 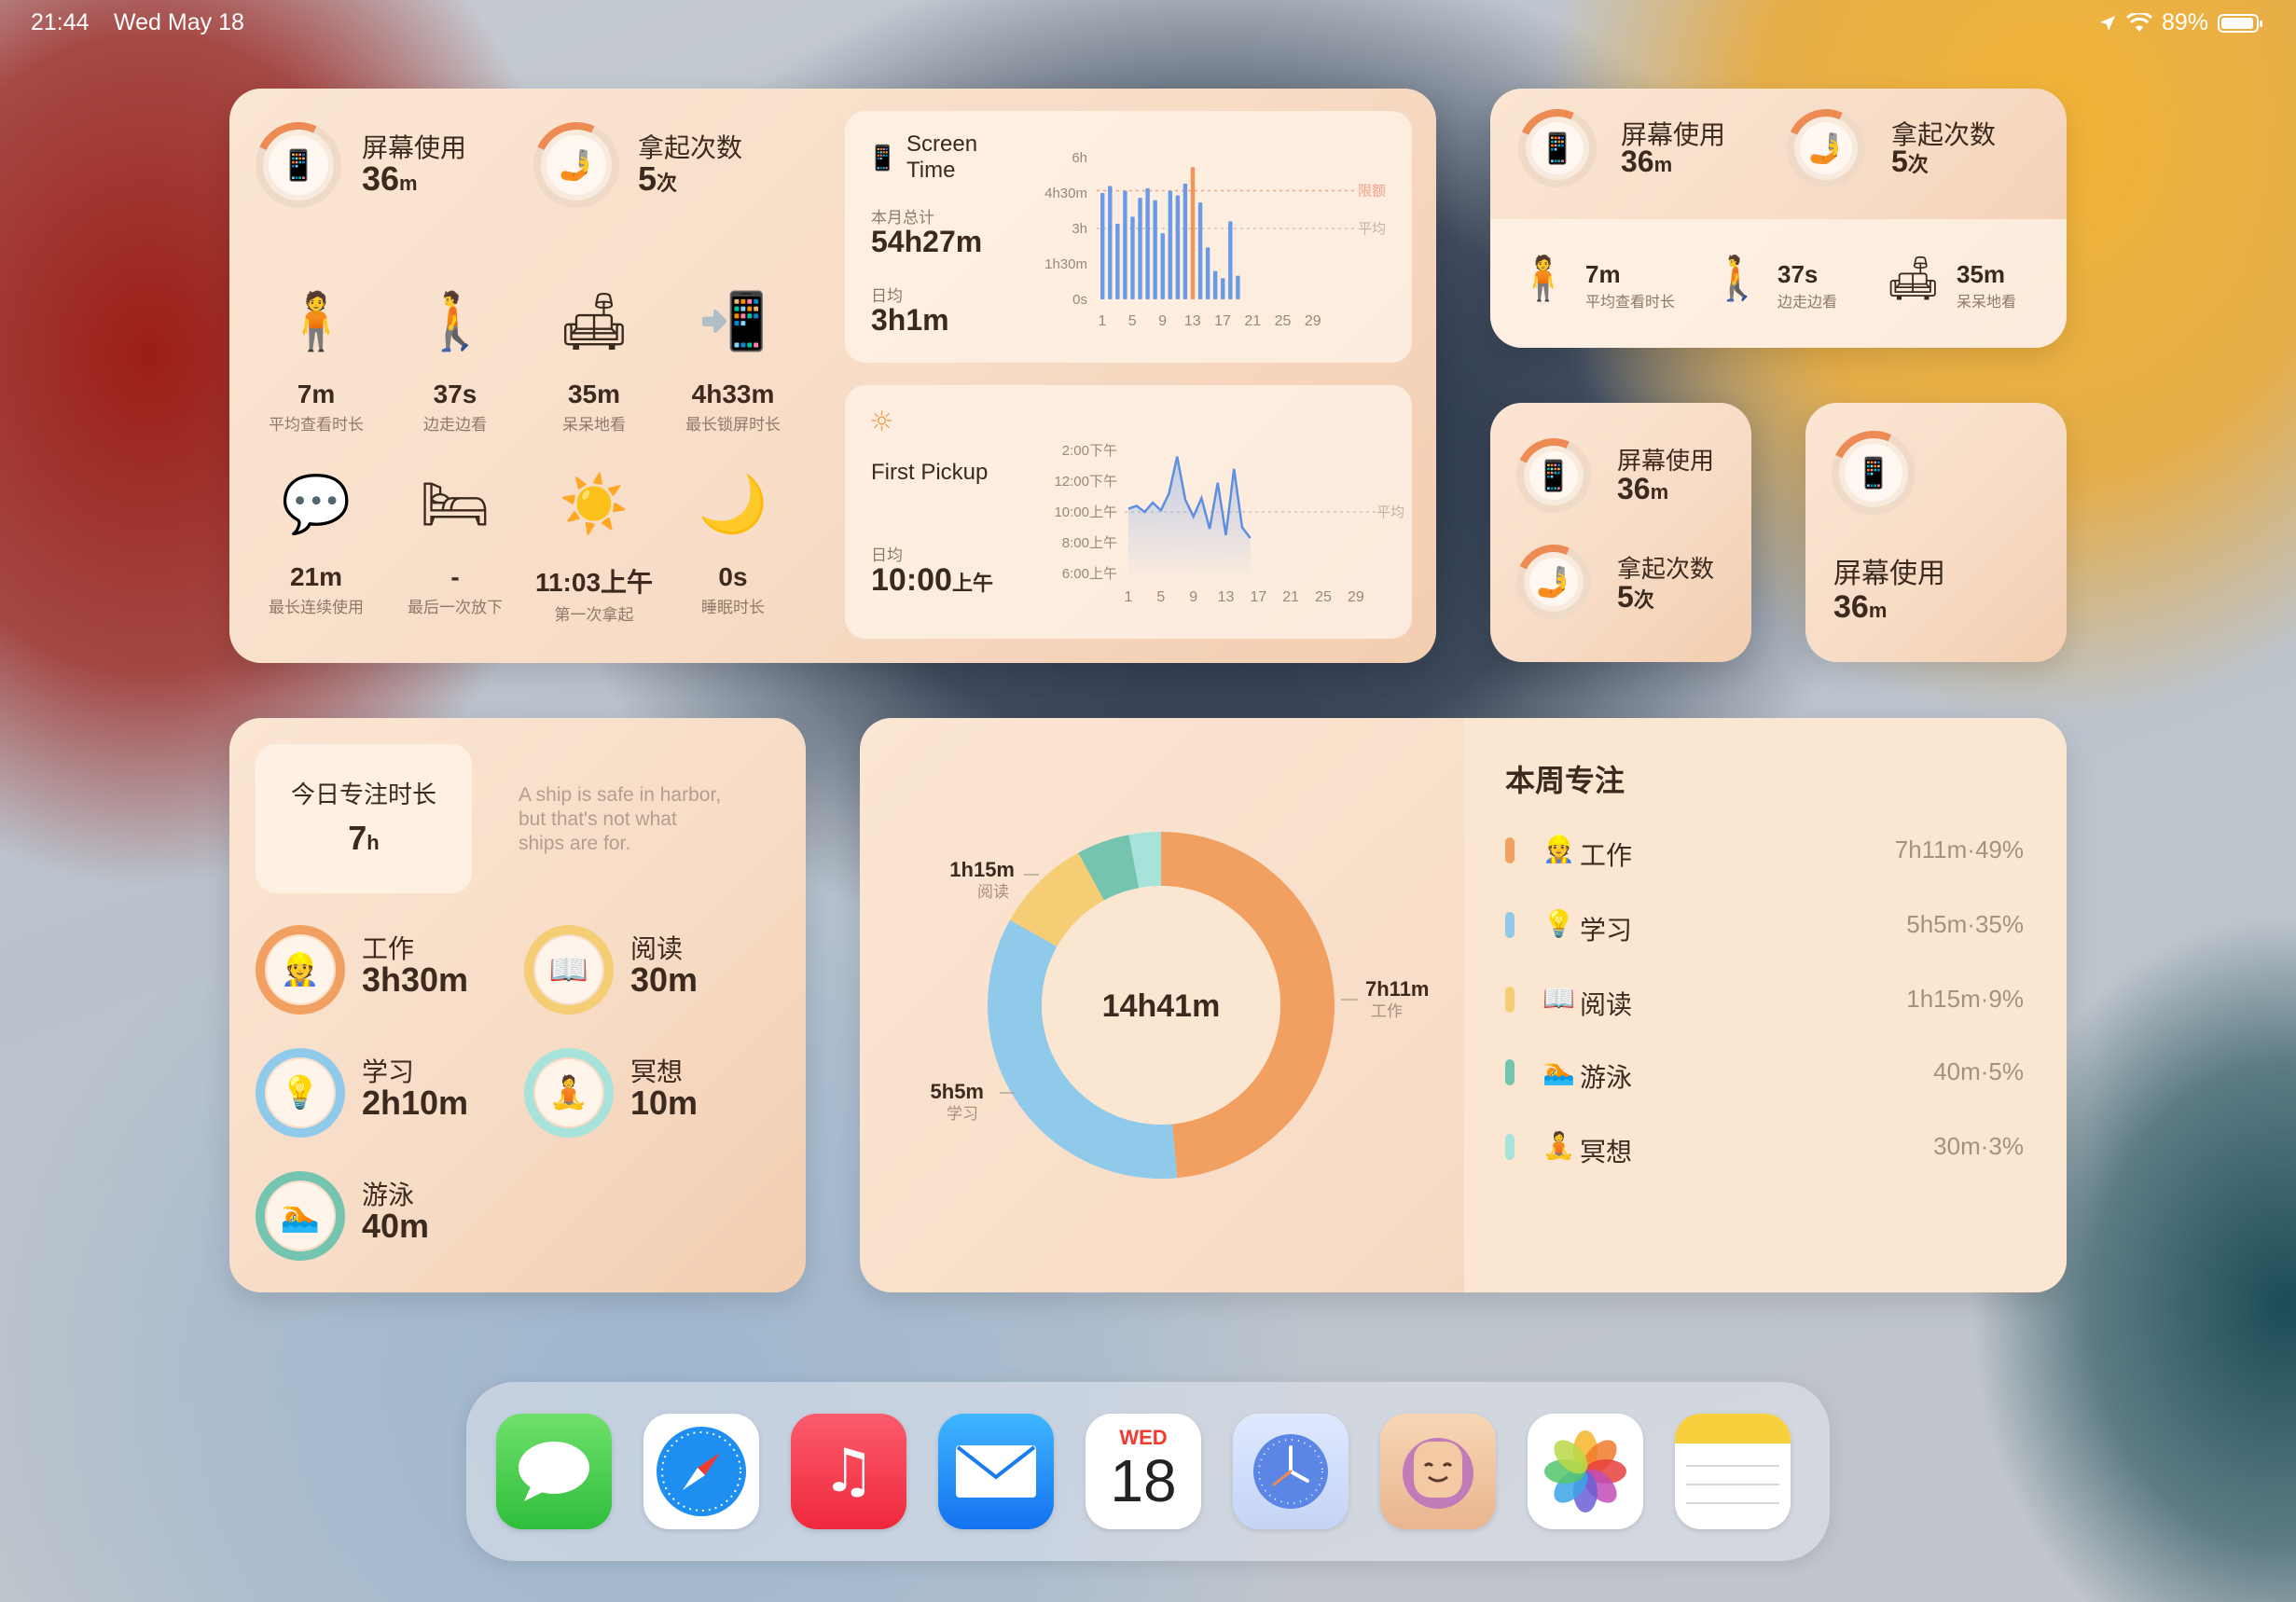 What do you see at coordinates (300, 1093) in the screenshot?
I see `focus-study-ring: 💡` at bounding box center [300, 1093].